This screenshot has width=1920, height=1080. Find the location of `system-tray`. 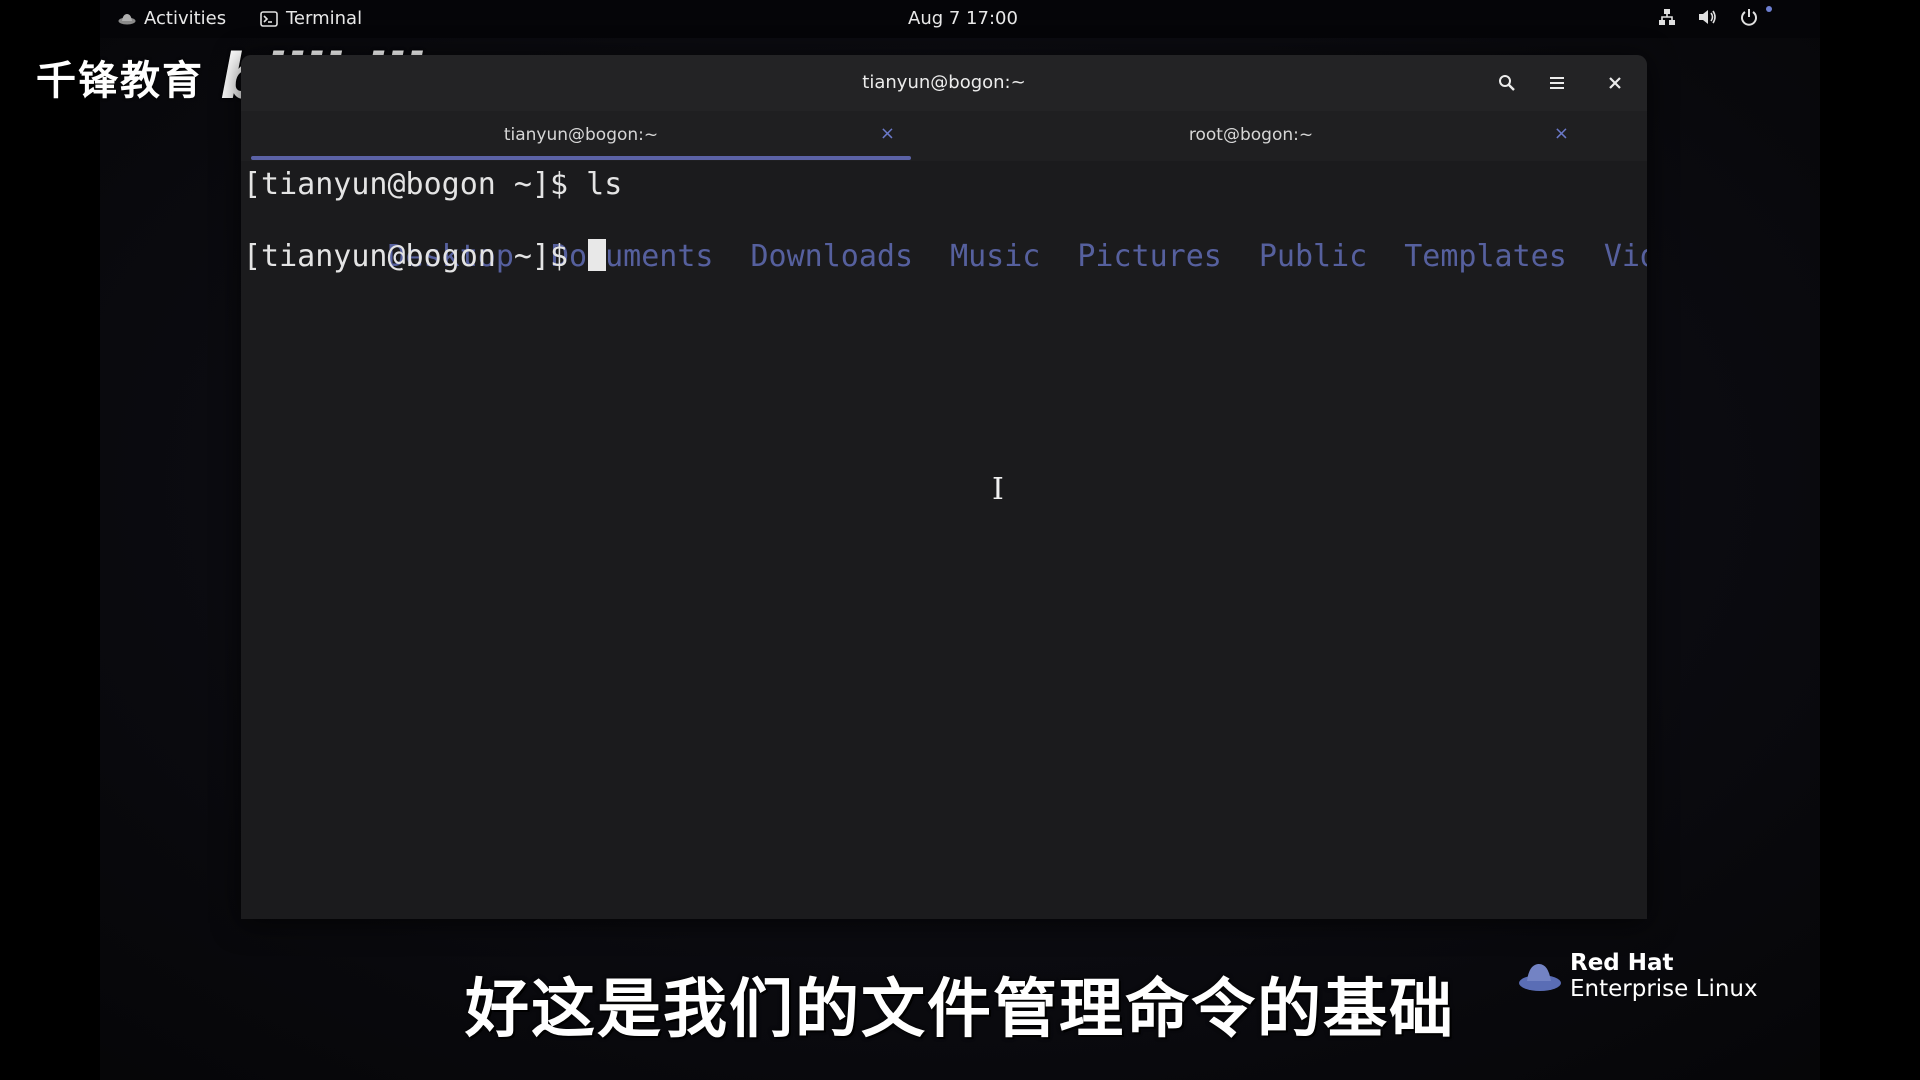

system-tray is located at coordinates (1708, 17).